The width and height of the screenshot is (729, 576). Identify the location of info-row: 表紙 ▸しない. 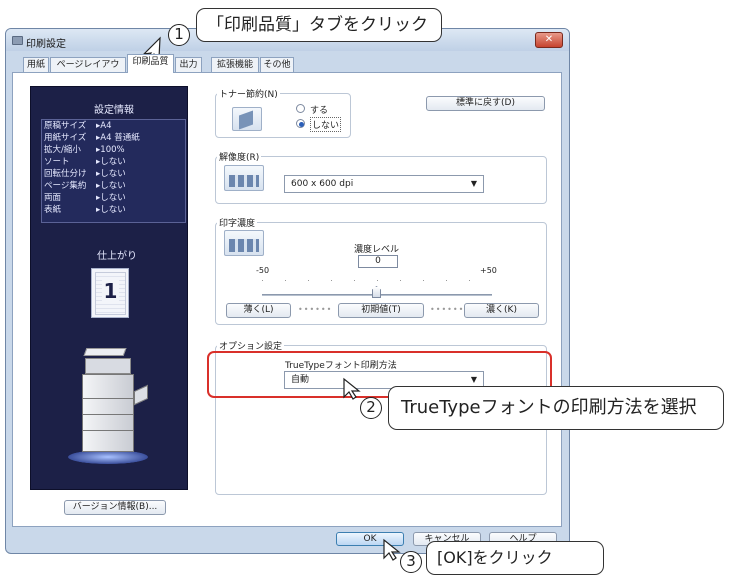
(85, 210).